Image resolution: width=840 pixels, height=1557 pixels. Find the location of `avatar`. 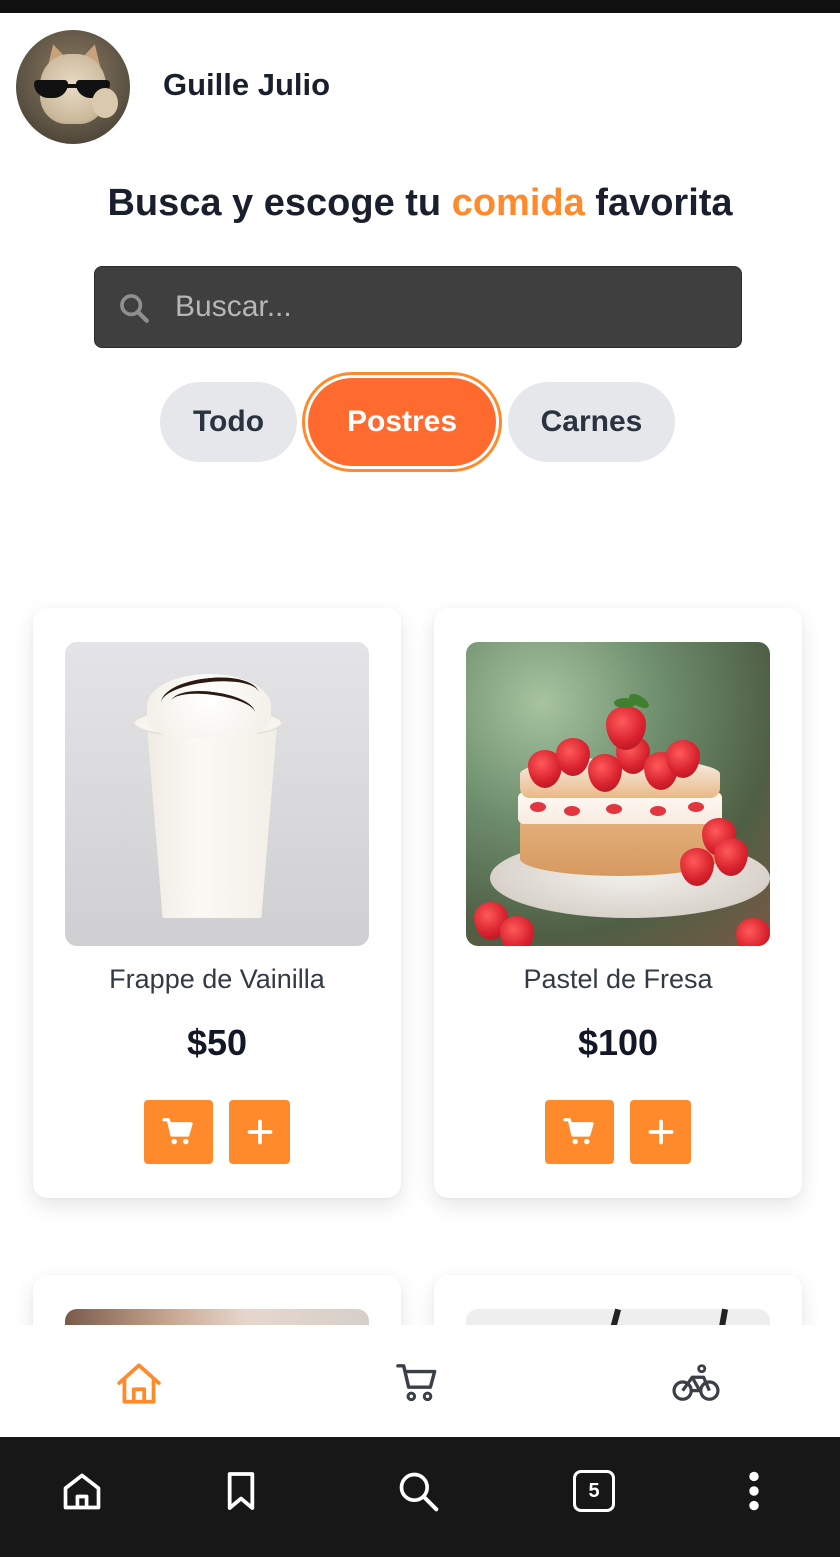

avatar is located at coordinates (73, 87).